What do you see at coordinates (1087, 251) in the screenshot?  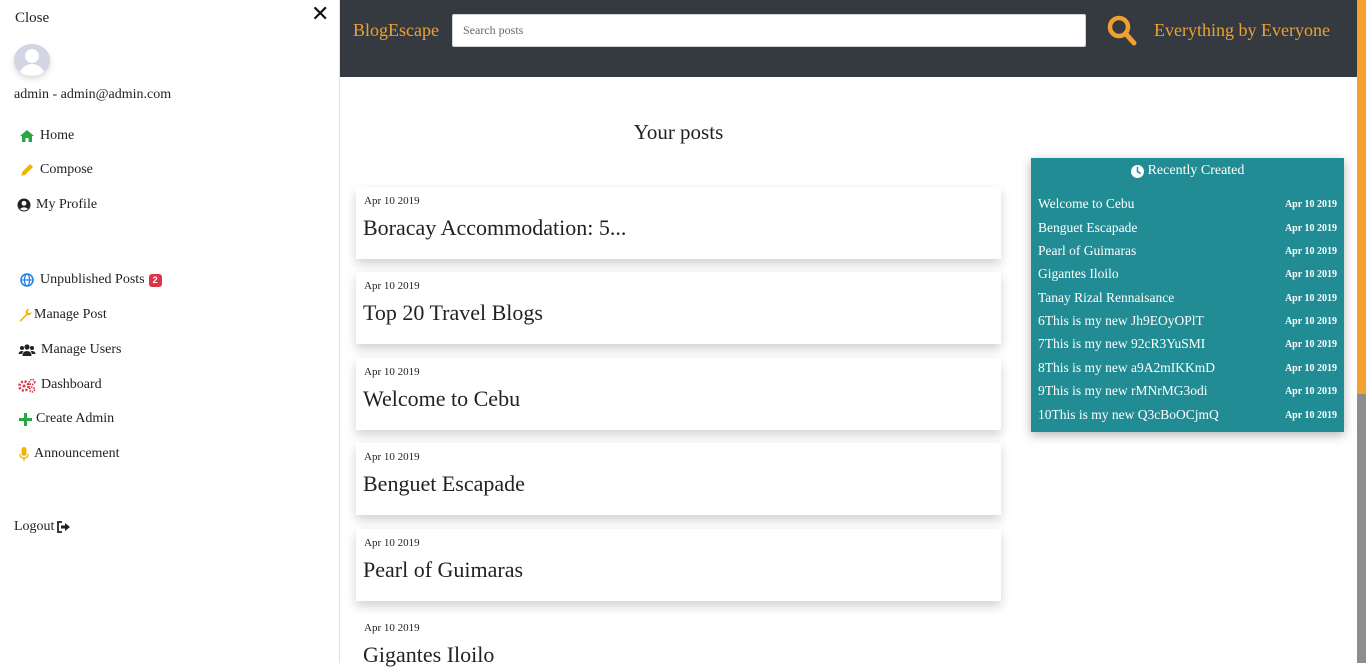 I see `recent-item-title: Pearl of Guimaras` at bounding box center [1087, 251].